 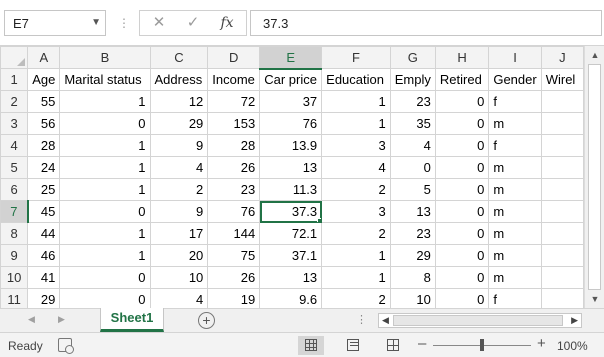 I want to click on cell-f8: 2, so click(x=356, y=233).